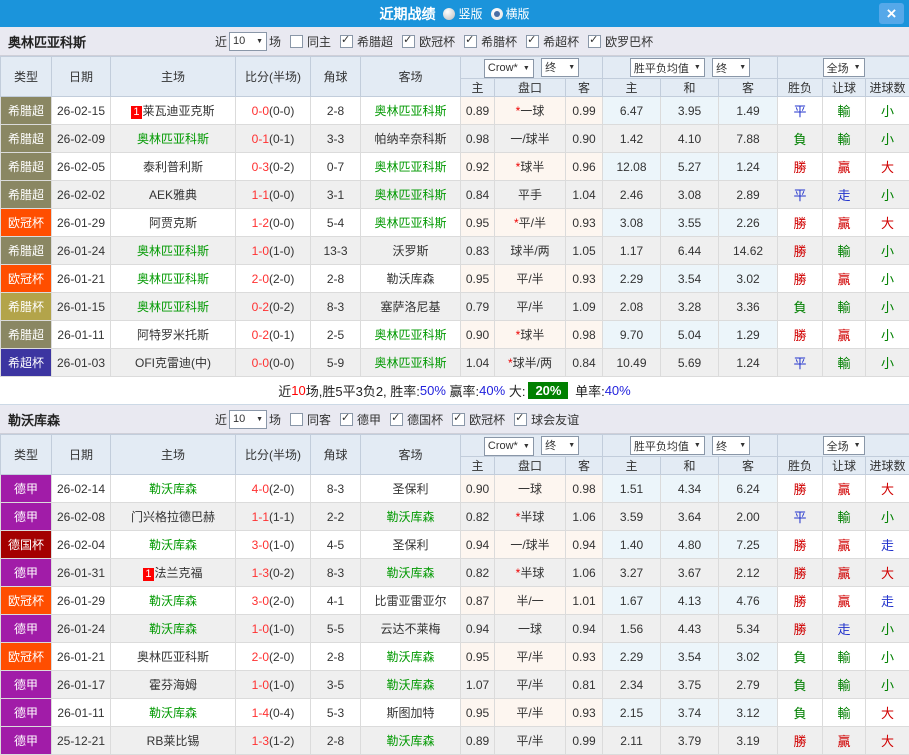 The height and width of the screenshot is (755, 909). I want to click on fulltime-score: 0-3, so click(260, 167).